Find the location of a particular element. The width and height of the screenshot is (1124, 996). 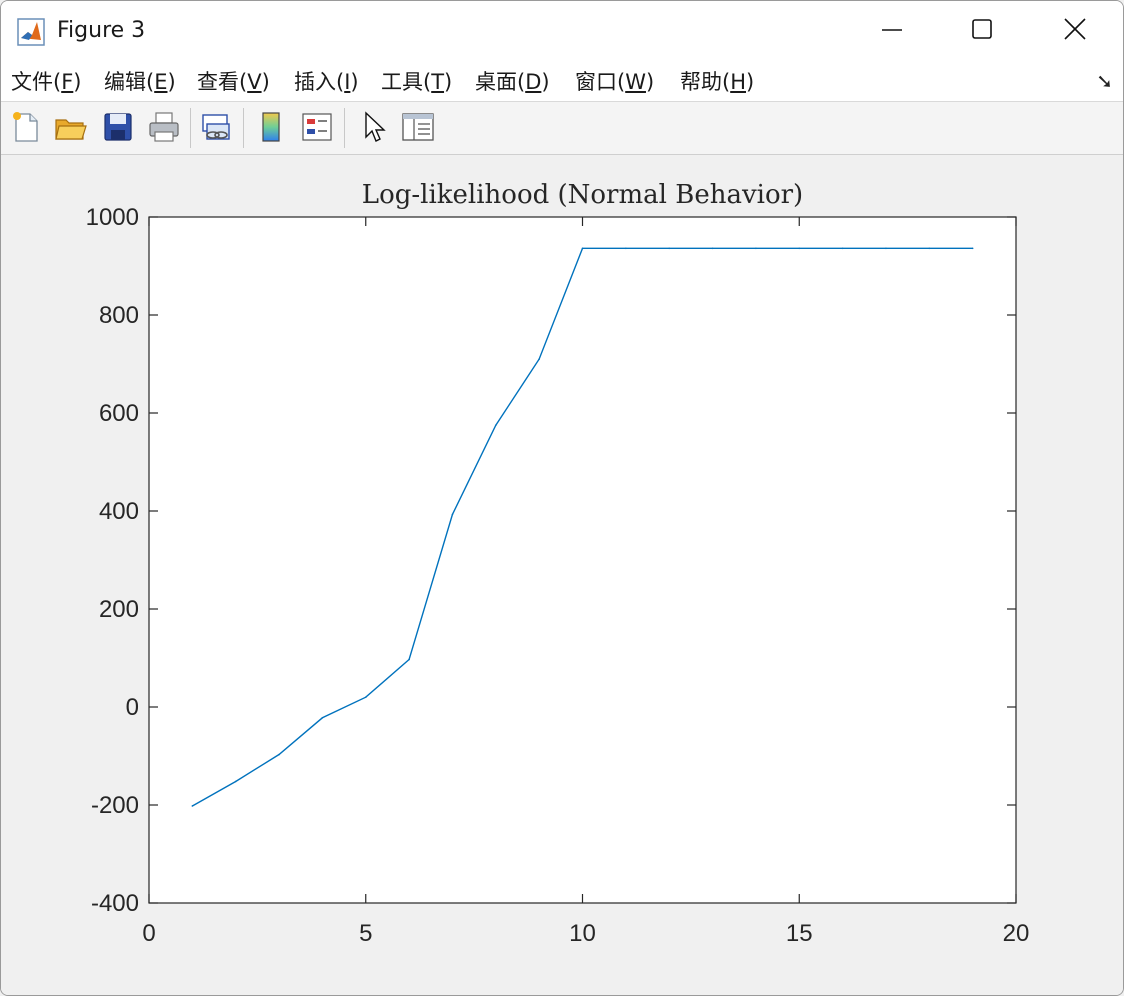

x-tick-label: 5 is located at coordinates (365, 933).